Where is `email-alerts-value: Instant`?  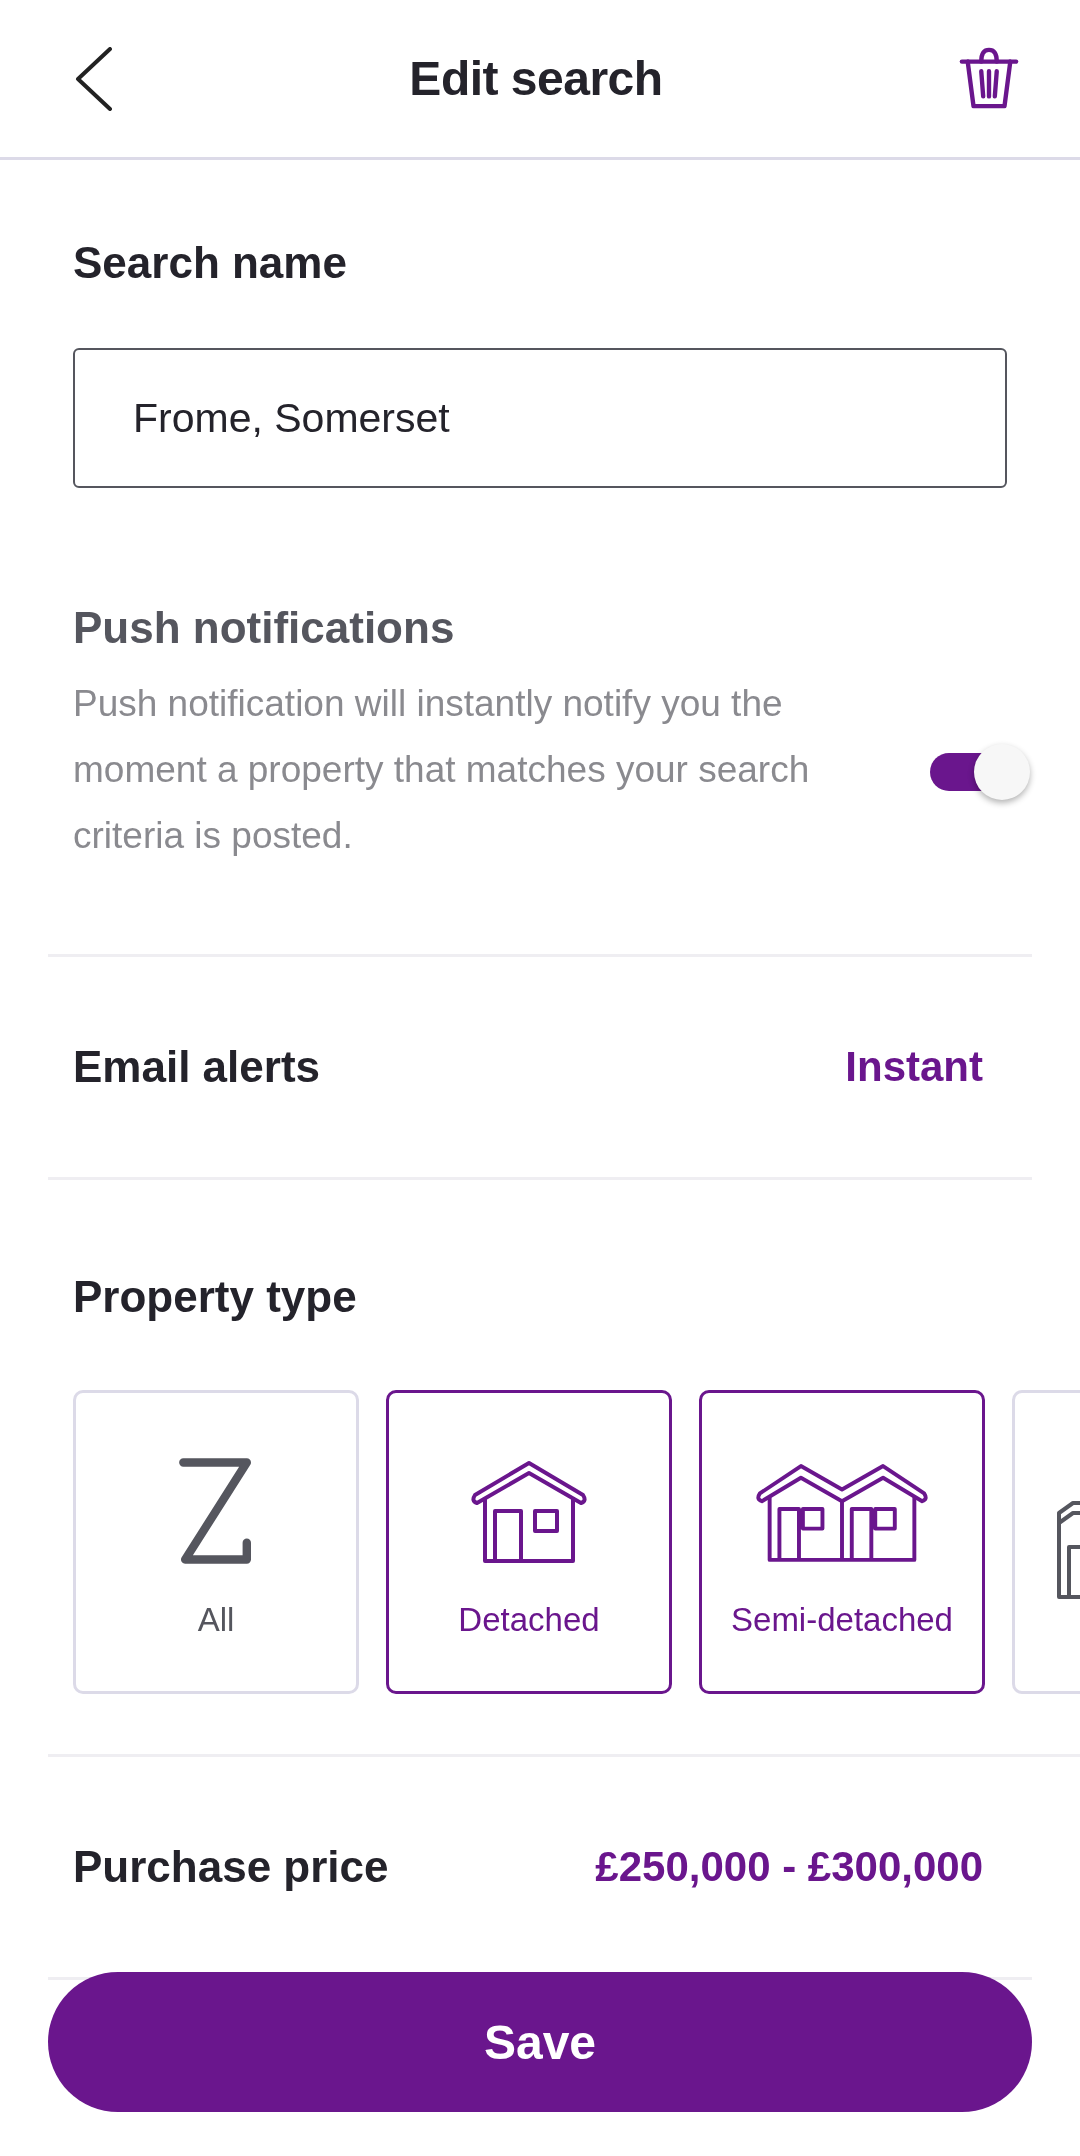 email-alerts-value: Instant is located at coordinates (914, 1067).